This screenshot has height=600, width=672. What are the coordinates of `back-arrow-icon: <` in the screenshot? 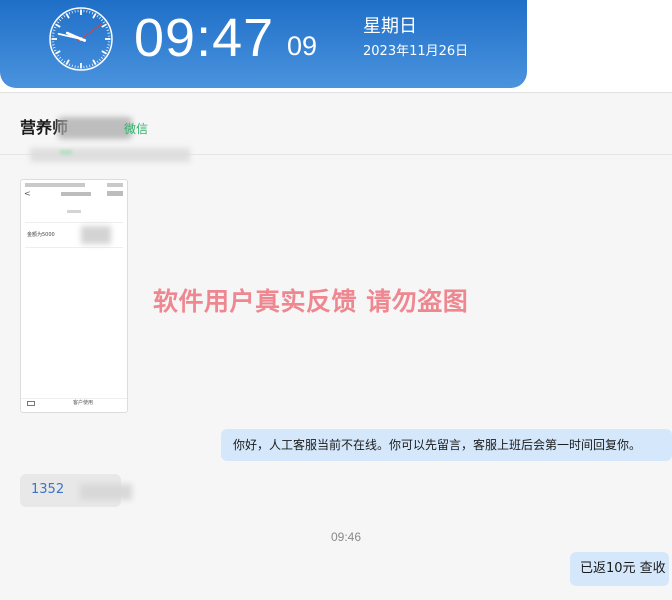 It's located at (27, 193).